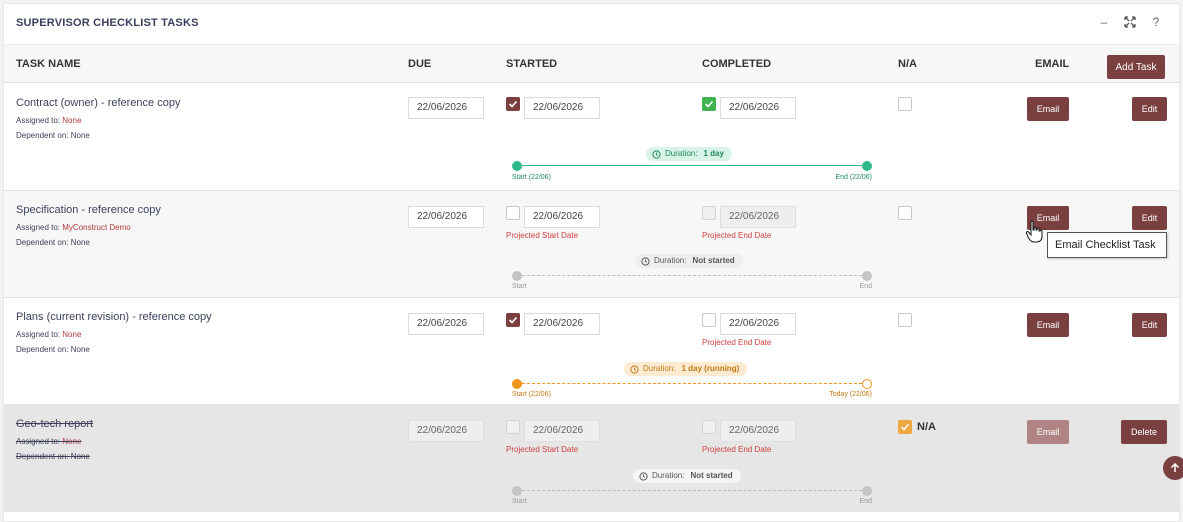  Describe the element at coordinates (48, 64) in the screenshot. I see `col-task-name: TASK NAME` at that location.